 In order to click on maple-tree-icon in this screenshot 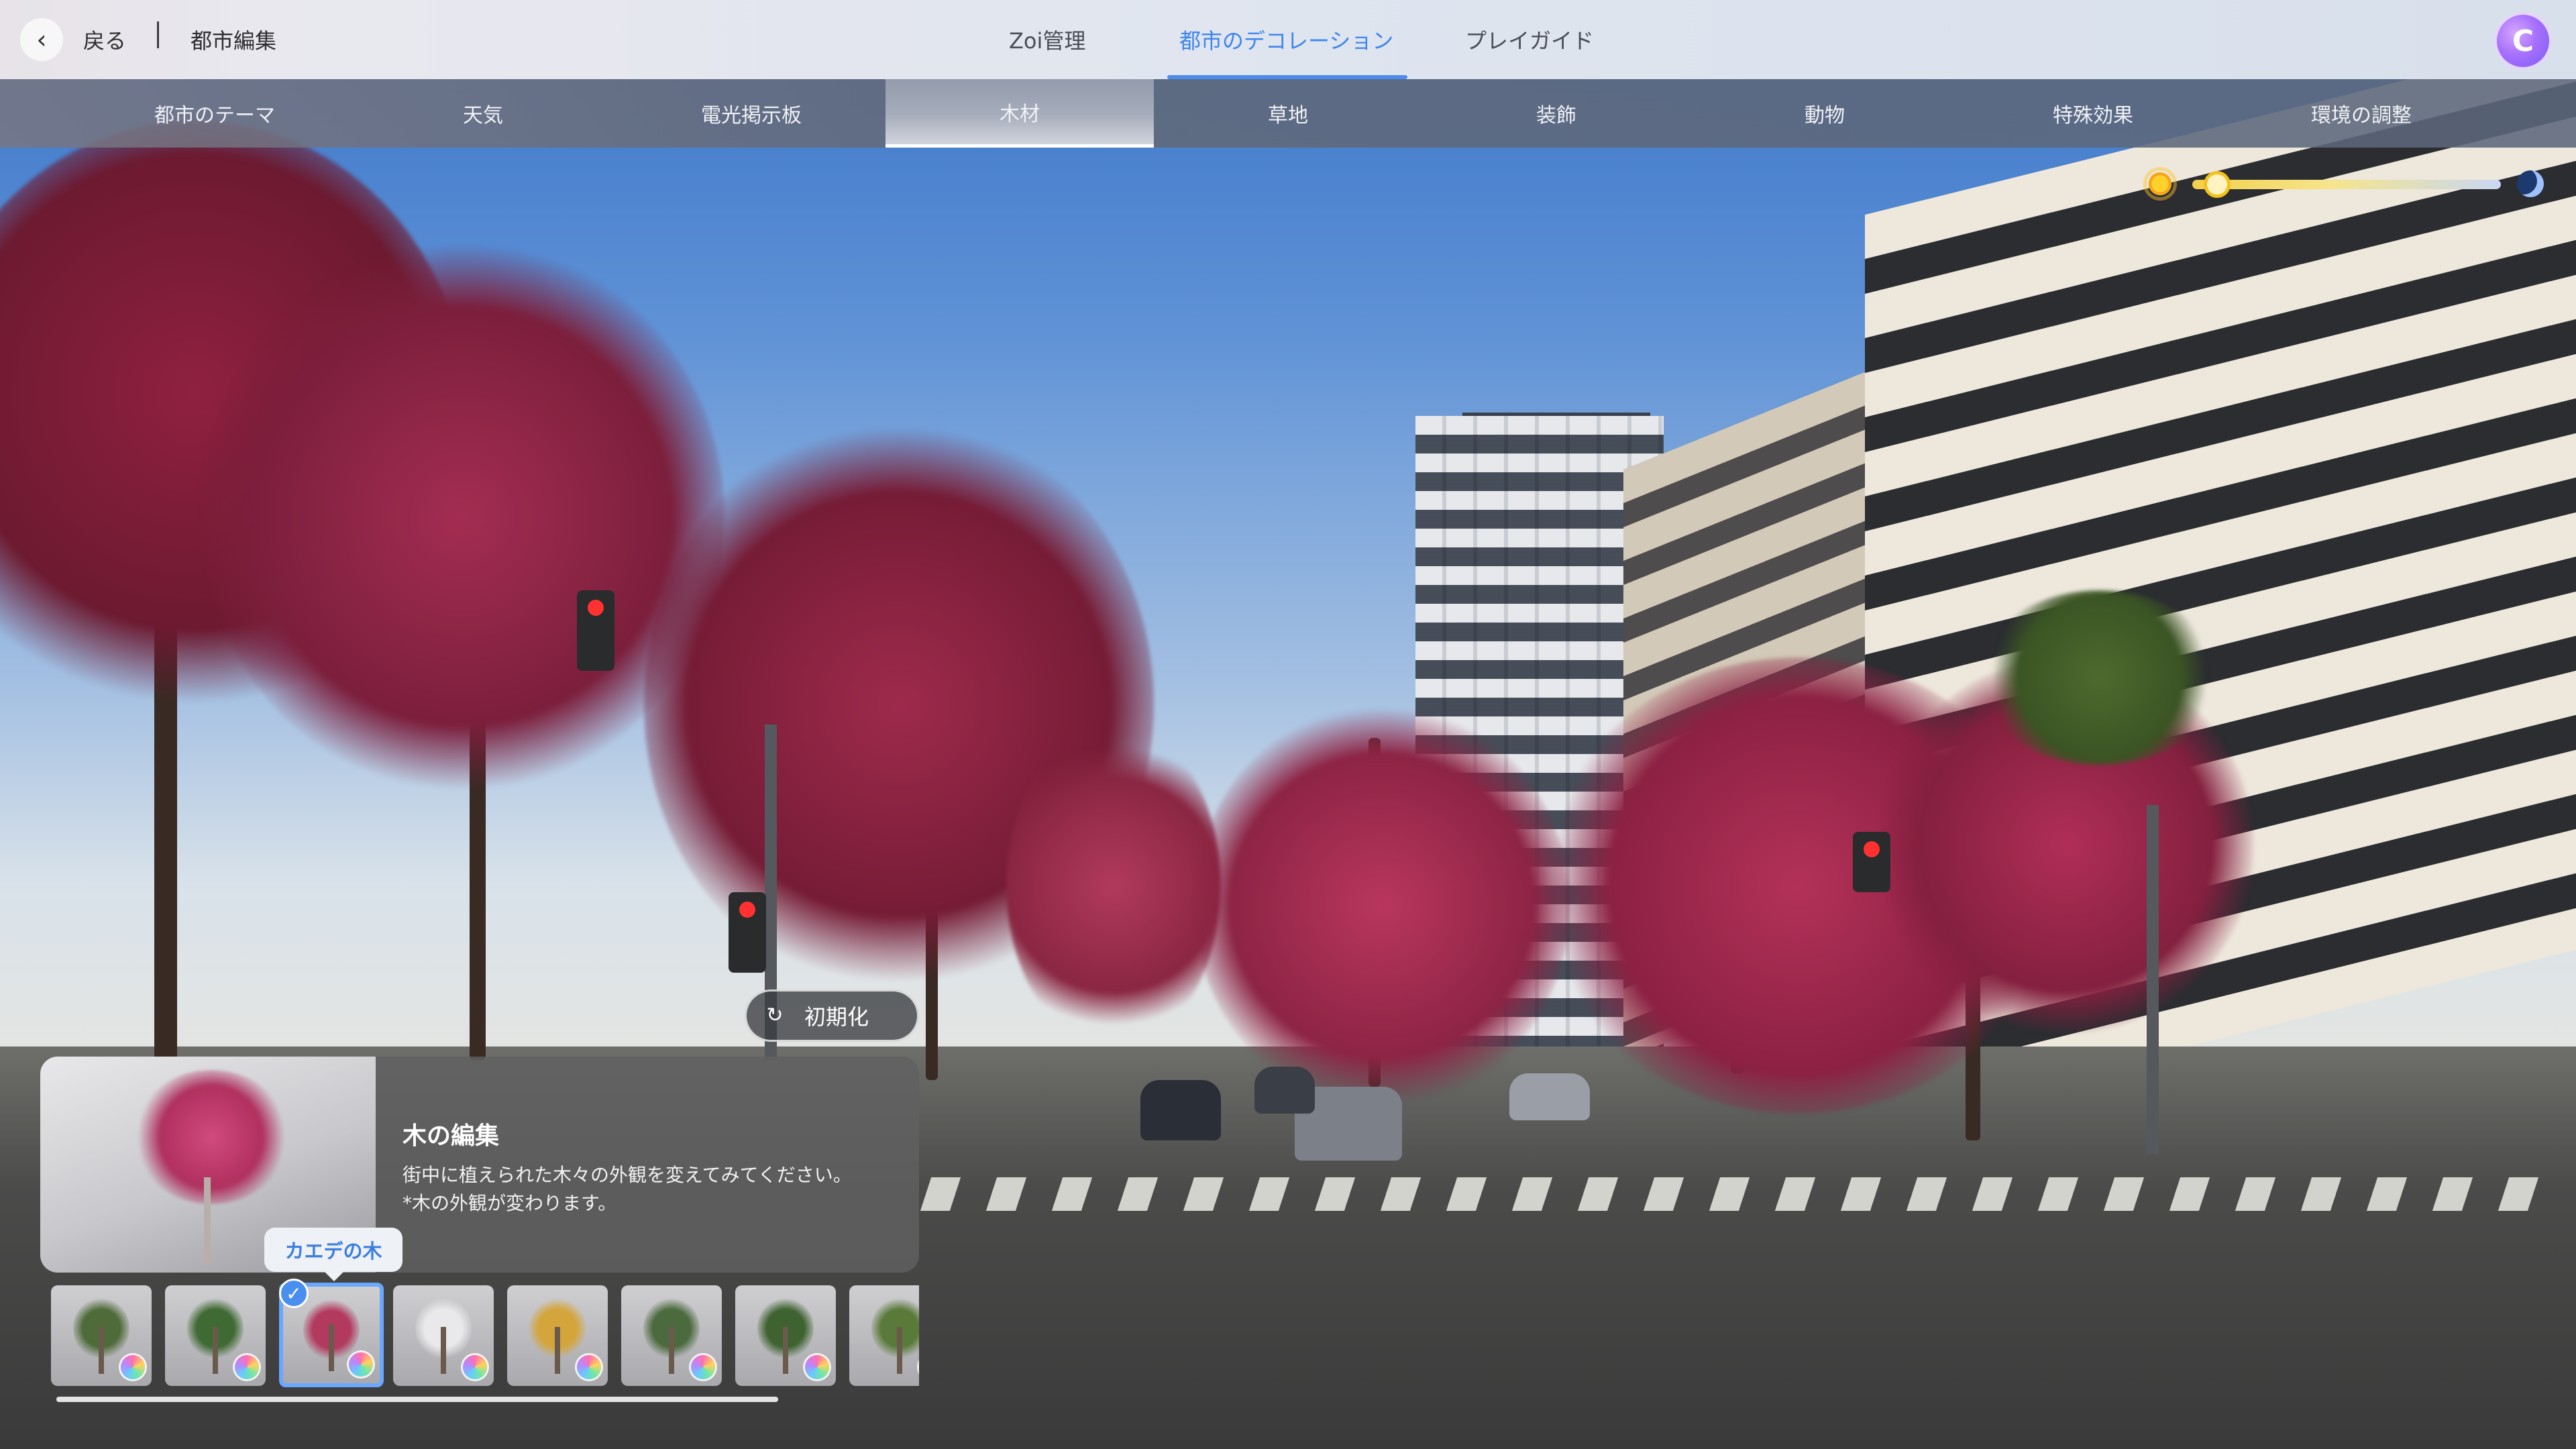, I will do `click(331, 1347)`.